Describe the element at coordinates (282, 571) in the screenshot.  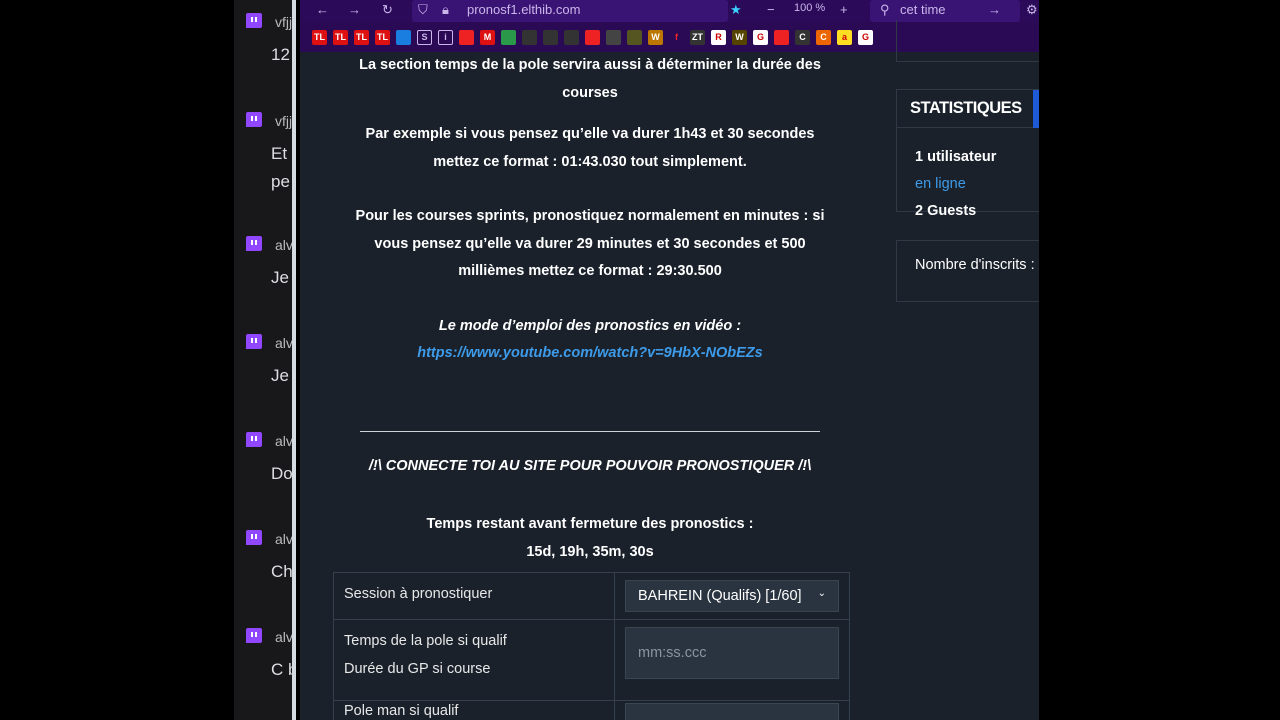
I see `chat-text: Ch` at that location.